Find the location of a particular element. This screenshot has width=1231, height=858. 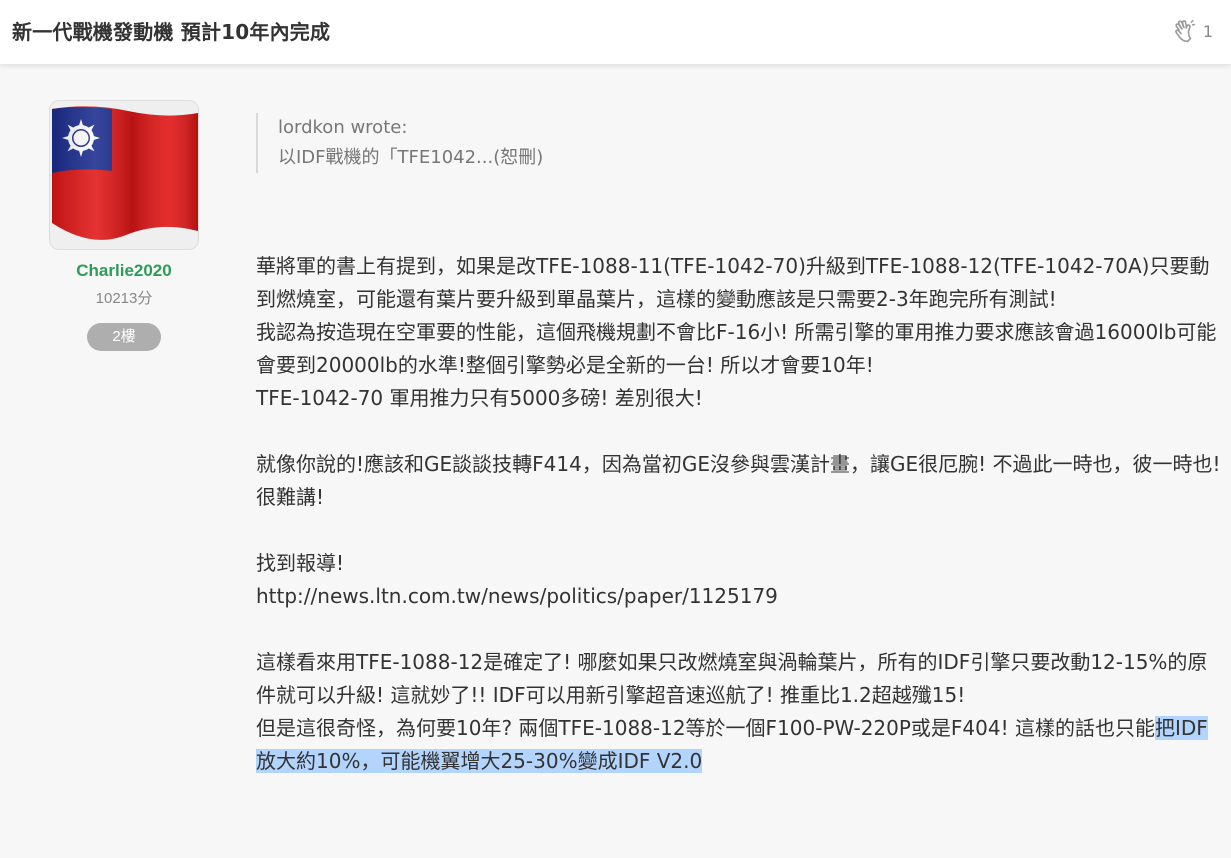

thread-header: 新一代戰機發動機 預計10年內完成 1 is located at coordinates (615, 32).